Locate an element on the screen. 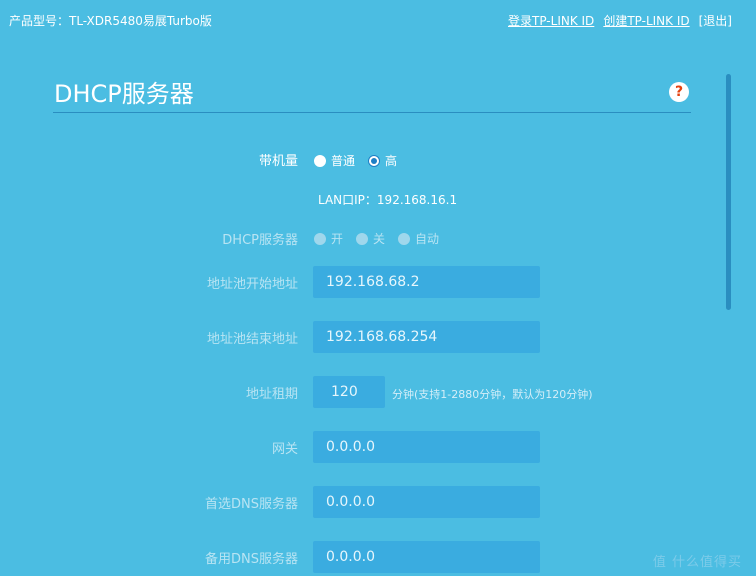 The width and height of the screenshot is (756, 576). gateway-input: 0.0.0.0 is located at coordinates (426, 447).